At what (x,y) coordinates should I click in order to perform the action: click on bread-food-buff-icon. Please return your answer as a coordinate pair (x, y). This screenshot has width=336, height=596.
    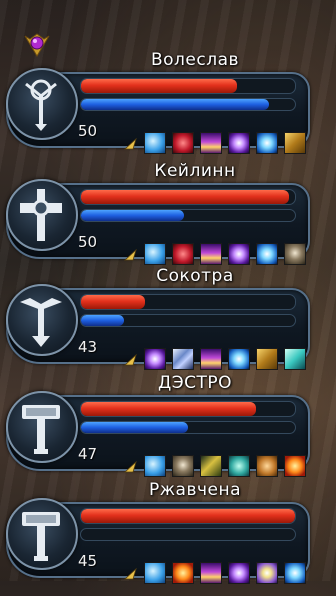
    Looking at the image, I should click on (267, 466).